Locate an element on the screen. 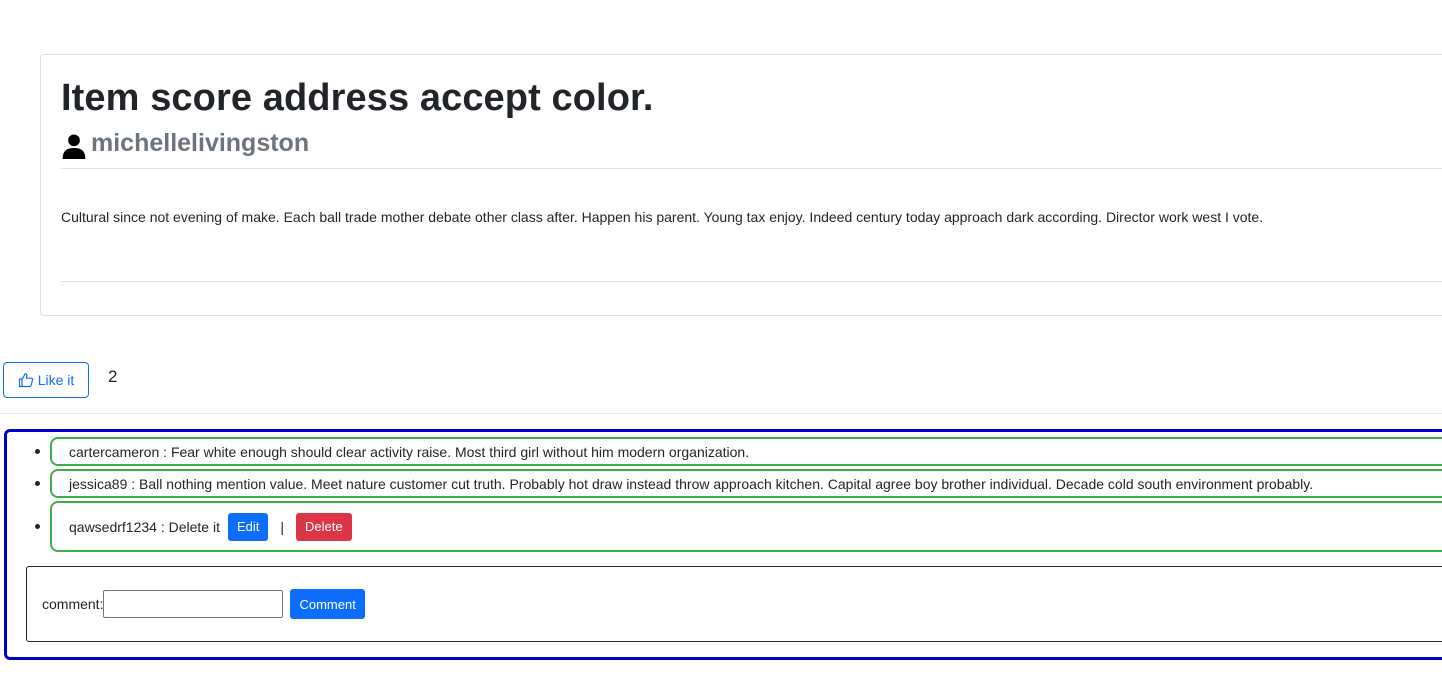  comment-author: qawsedrf1234 is located at coordinates (113, 526).